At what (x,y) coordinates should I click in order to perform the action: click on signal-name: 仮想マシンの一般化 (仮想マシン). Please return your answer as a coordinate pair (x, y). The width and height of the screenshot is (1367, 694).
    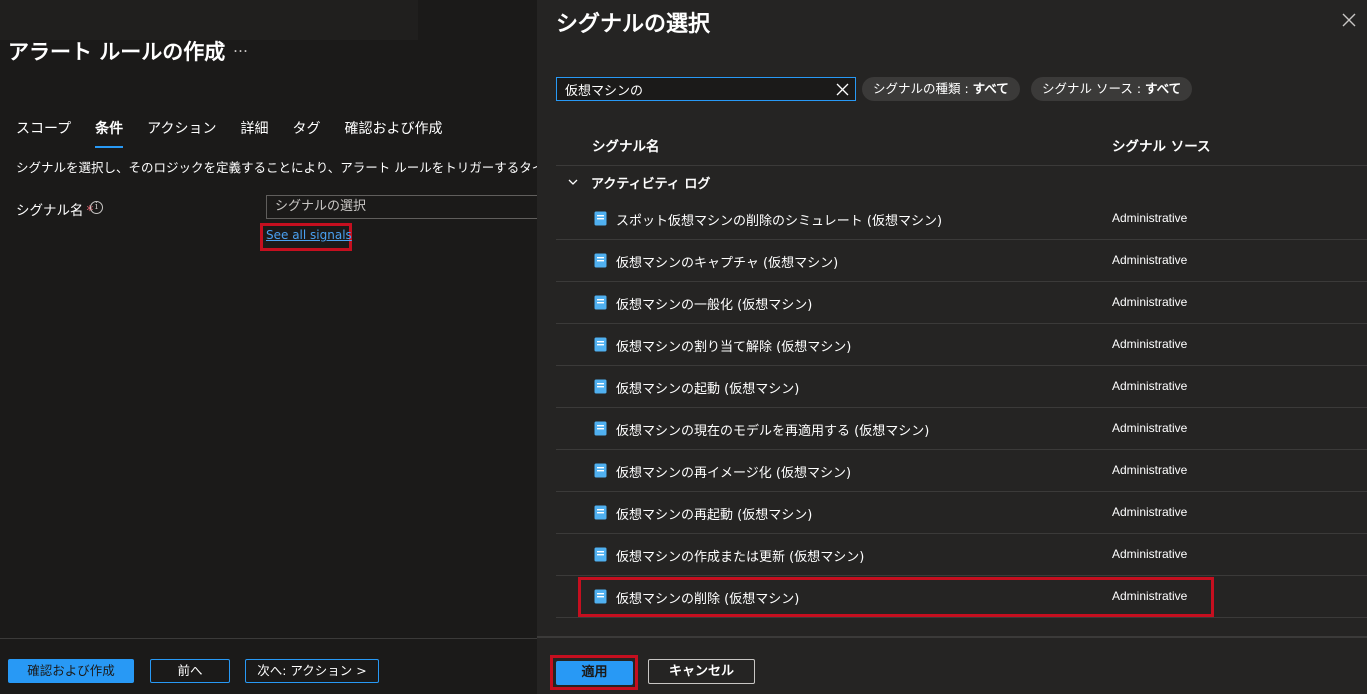
    Looking at the image, I should click on (714, 305).